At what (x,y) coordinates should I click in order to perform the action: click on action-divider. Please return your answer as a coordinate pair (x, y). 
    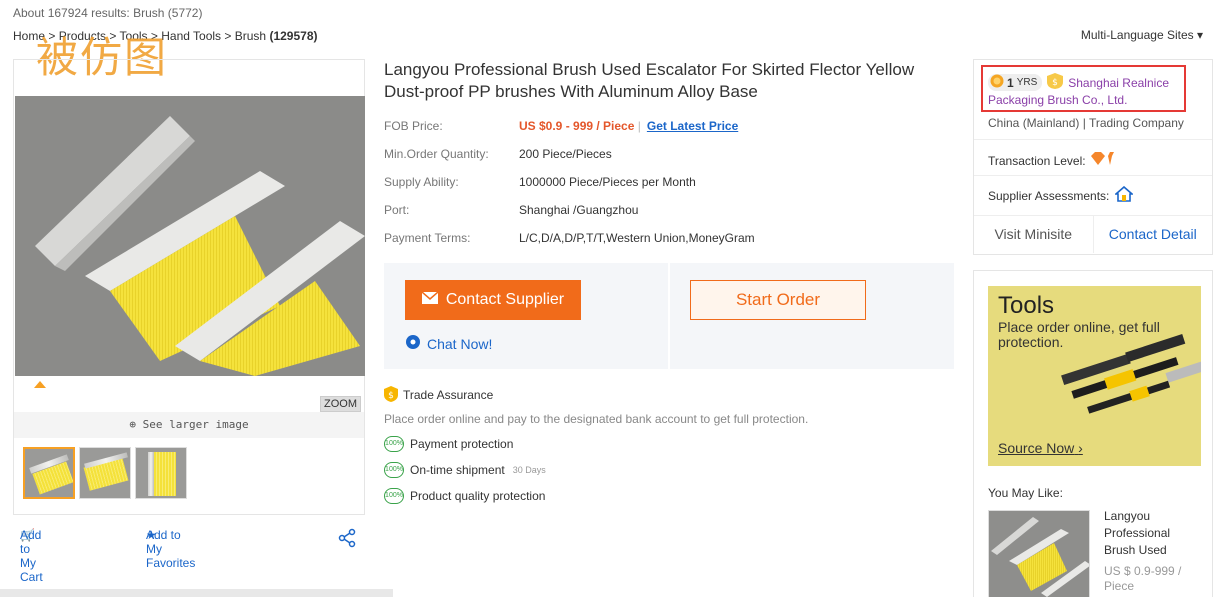
    Looking at the image, I should click on (669, 316).